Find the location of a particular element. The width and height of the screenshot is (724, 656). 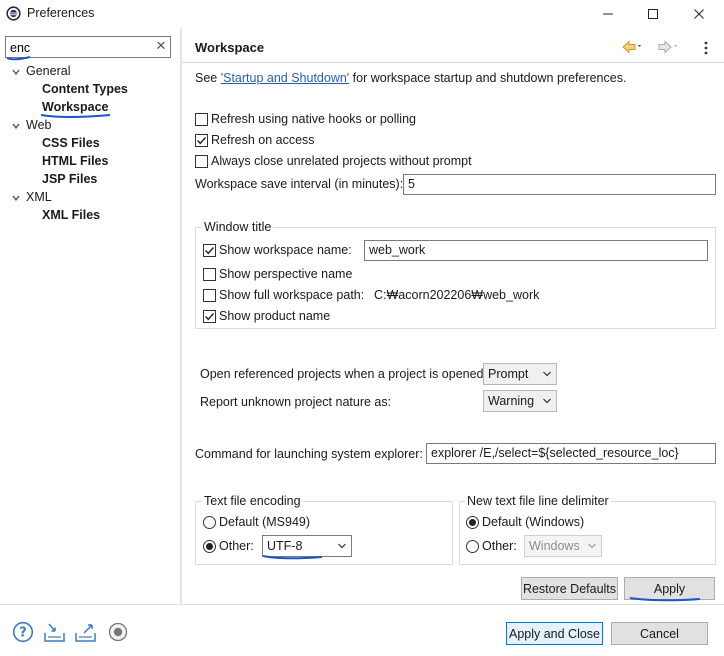

encoding-other-radio is located at coordinates (209, 546).